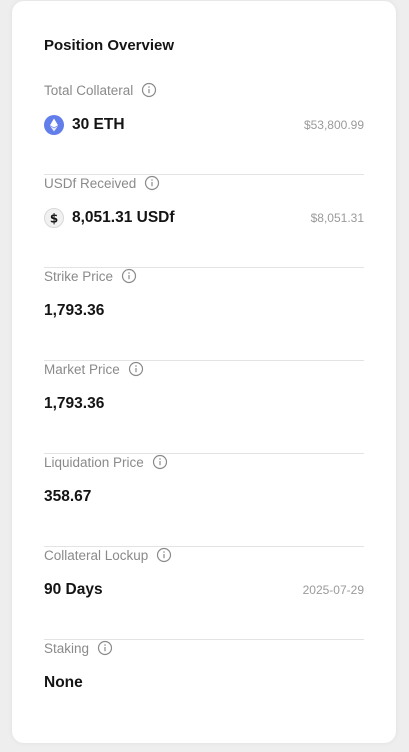 The height and width of the screenshot is (752, 409). What do you see at coordinates (94, 462) in the screenshot?
I see `liquidation-price-label: Liquidation Price` at bounding box center [94, 462].